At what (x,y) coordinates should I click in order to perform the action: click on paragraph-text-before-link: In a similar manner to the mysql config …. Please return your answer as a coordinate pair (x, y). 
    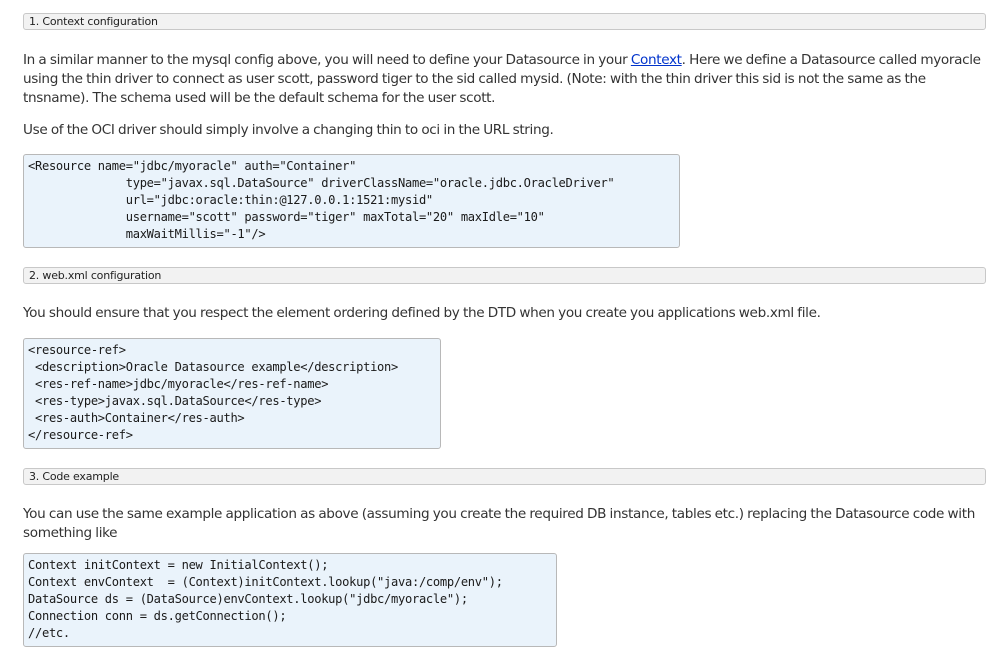
    Looking at the image, I should click on (327, 60).